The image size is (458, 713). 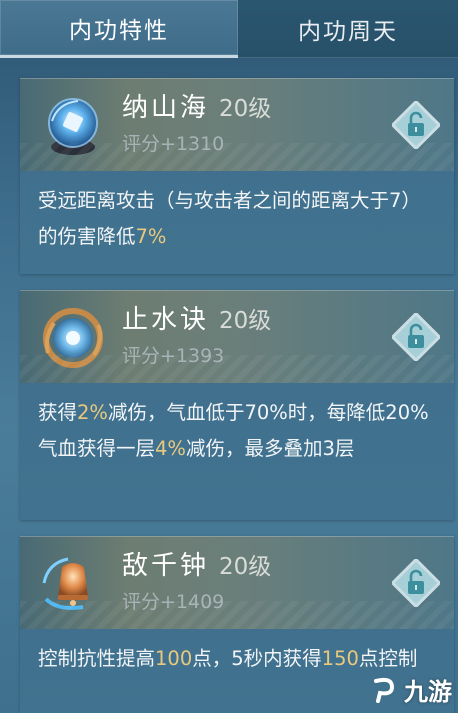 I want to click on skill-name: 止水诀, so click(x=166, y=320).